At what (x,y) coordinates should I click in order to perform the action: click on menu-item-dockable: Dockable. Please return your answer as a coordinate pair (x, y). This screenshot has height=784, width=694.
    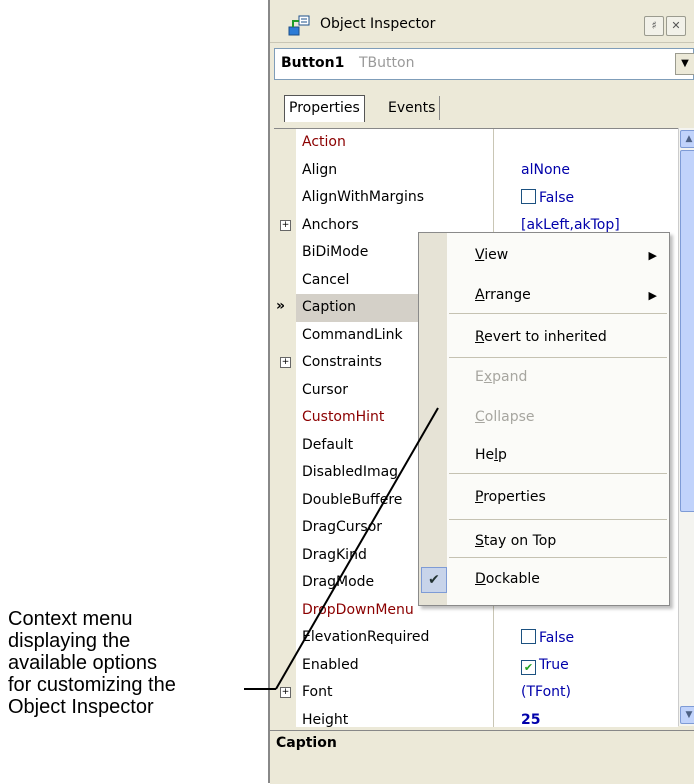
    Looking at the image, I should click on (507, 579).